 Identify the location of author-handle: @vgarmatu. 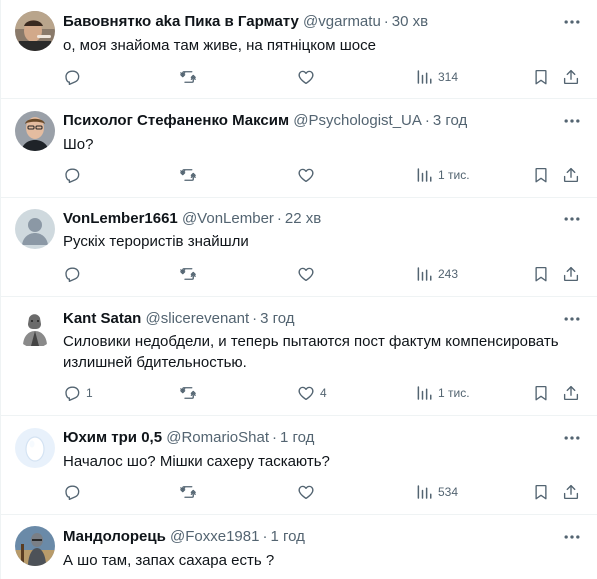
(342, 21).